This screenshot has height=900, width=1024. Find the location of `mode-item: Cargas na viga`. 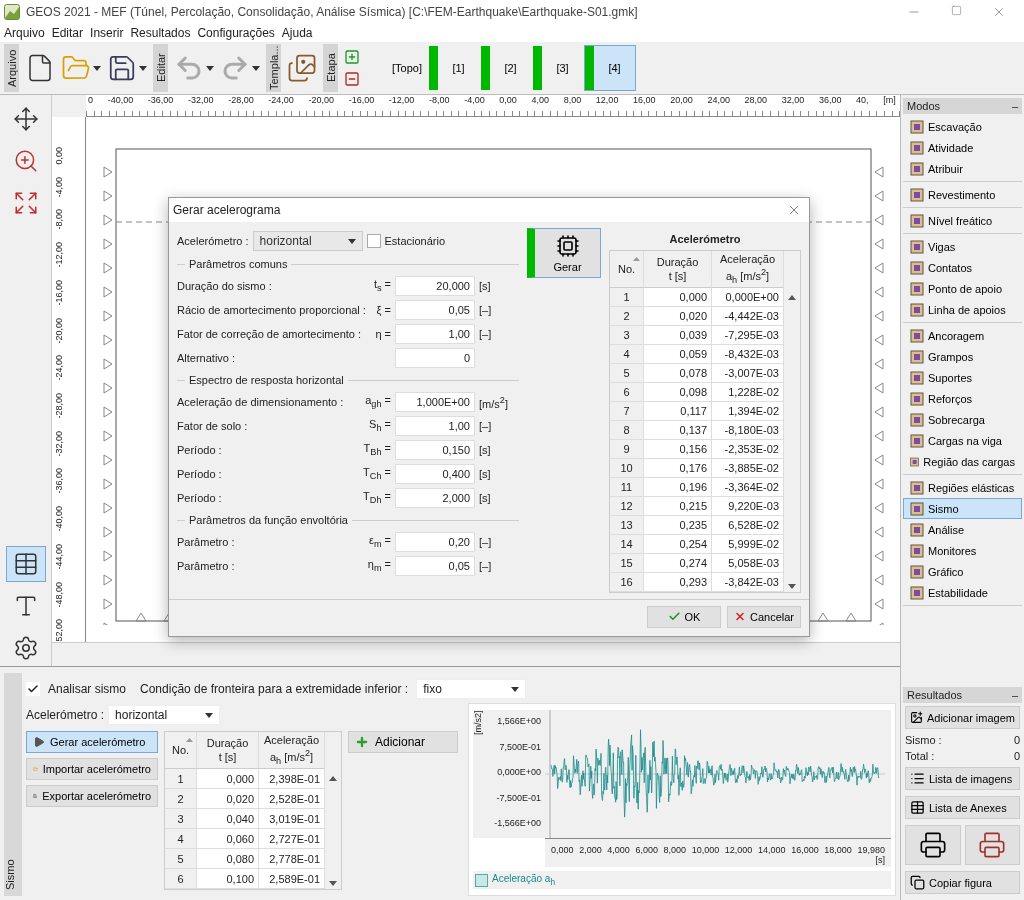

mode-item: Cargas na viga is located at coordinates (962, 440).